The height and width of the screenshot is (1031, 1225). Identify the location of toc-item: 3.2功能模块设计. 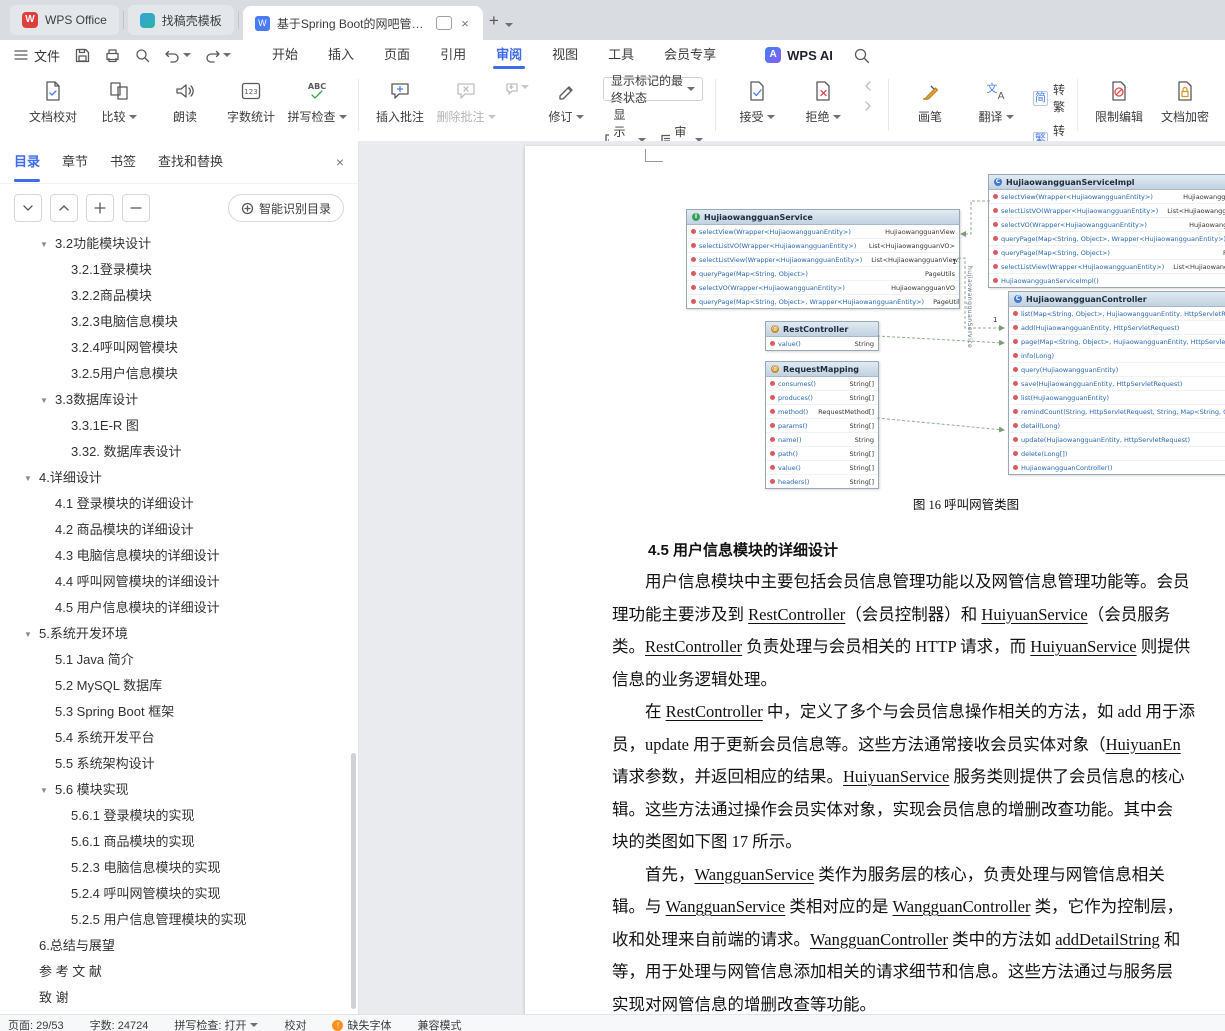
(175, 242).